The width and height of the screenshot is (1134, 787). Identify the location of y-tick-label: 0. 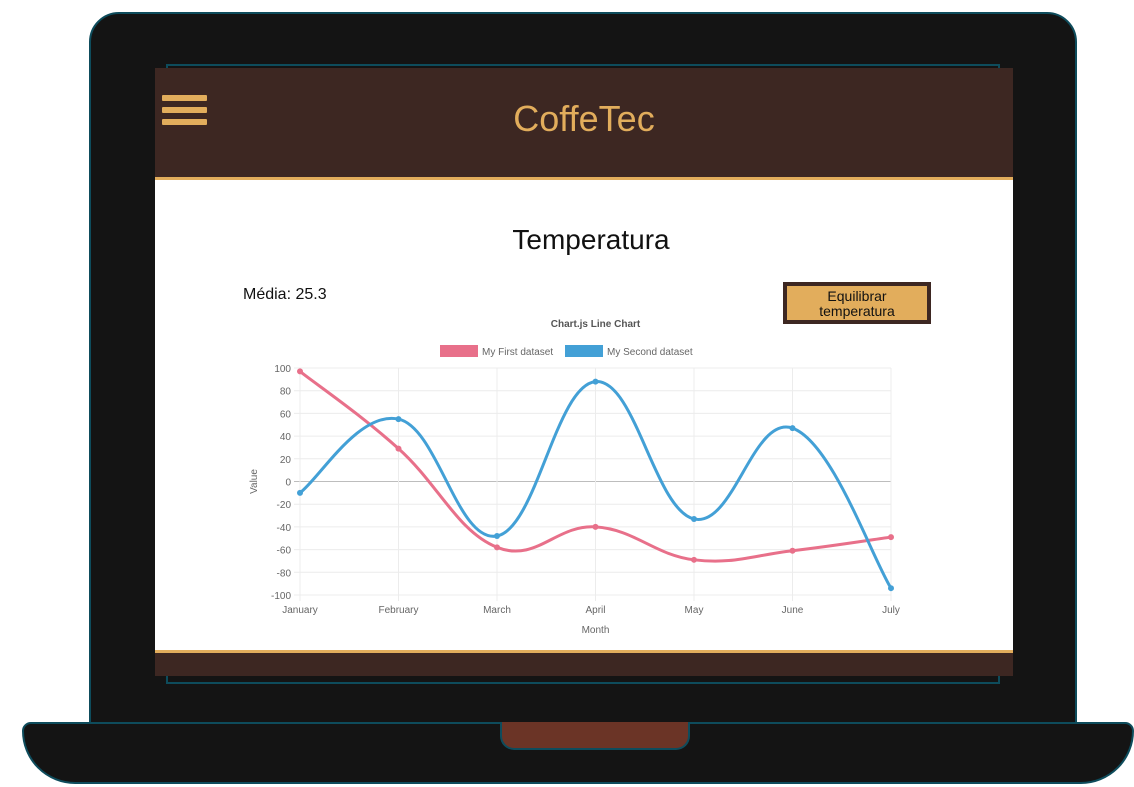
(288, 483).